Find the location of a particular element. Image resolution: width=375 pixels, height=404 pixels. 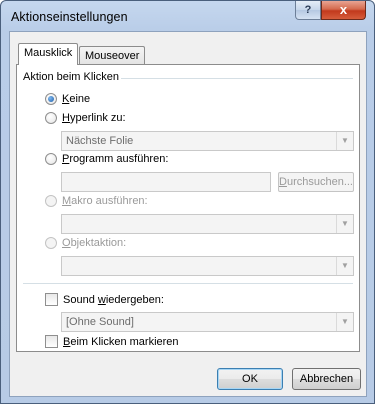

cancel-button: Abbrechen is located at coordinates (326, 379).